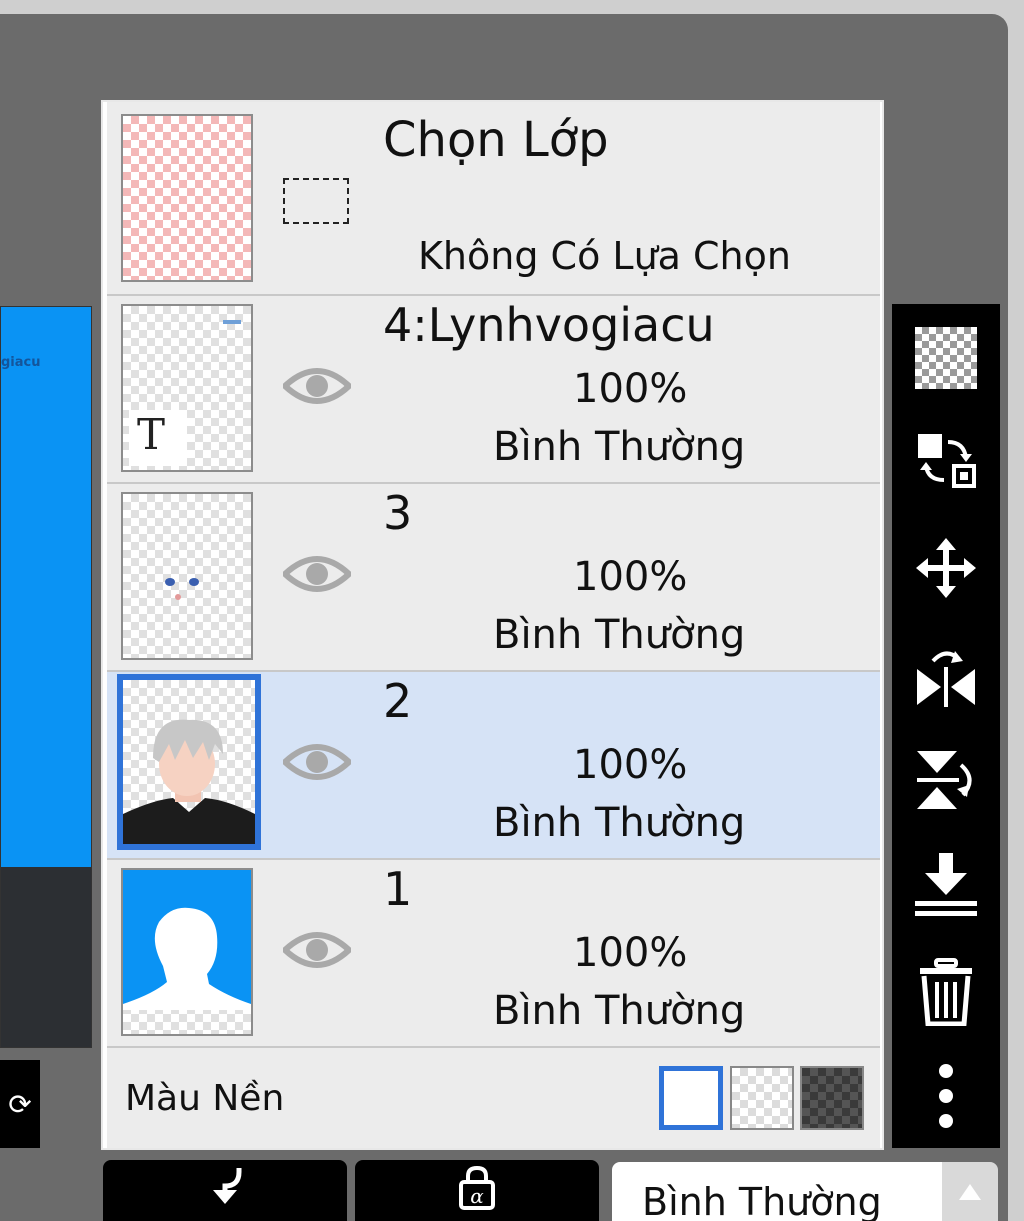 The width and height of the screenshot is (1024, 1221). Describe the element at coordinates (691, 1098) in the screenshot. I see `background-white-swatch` at that location.